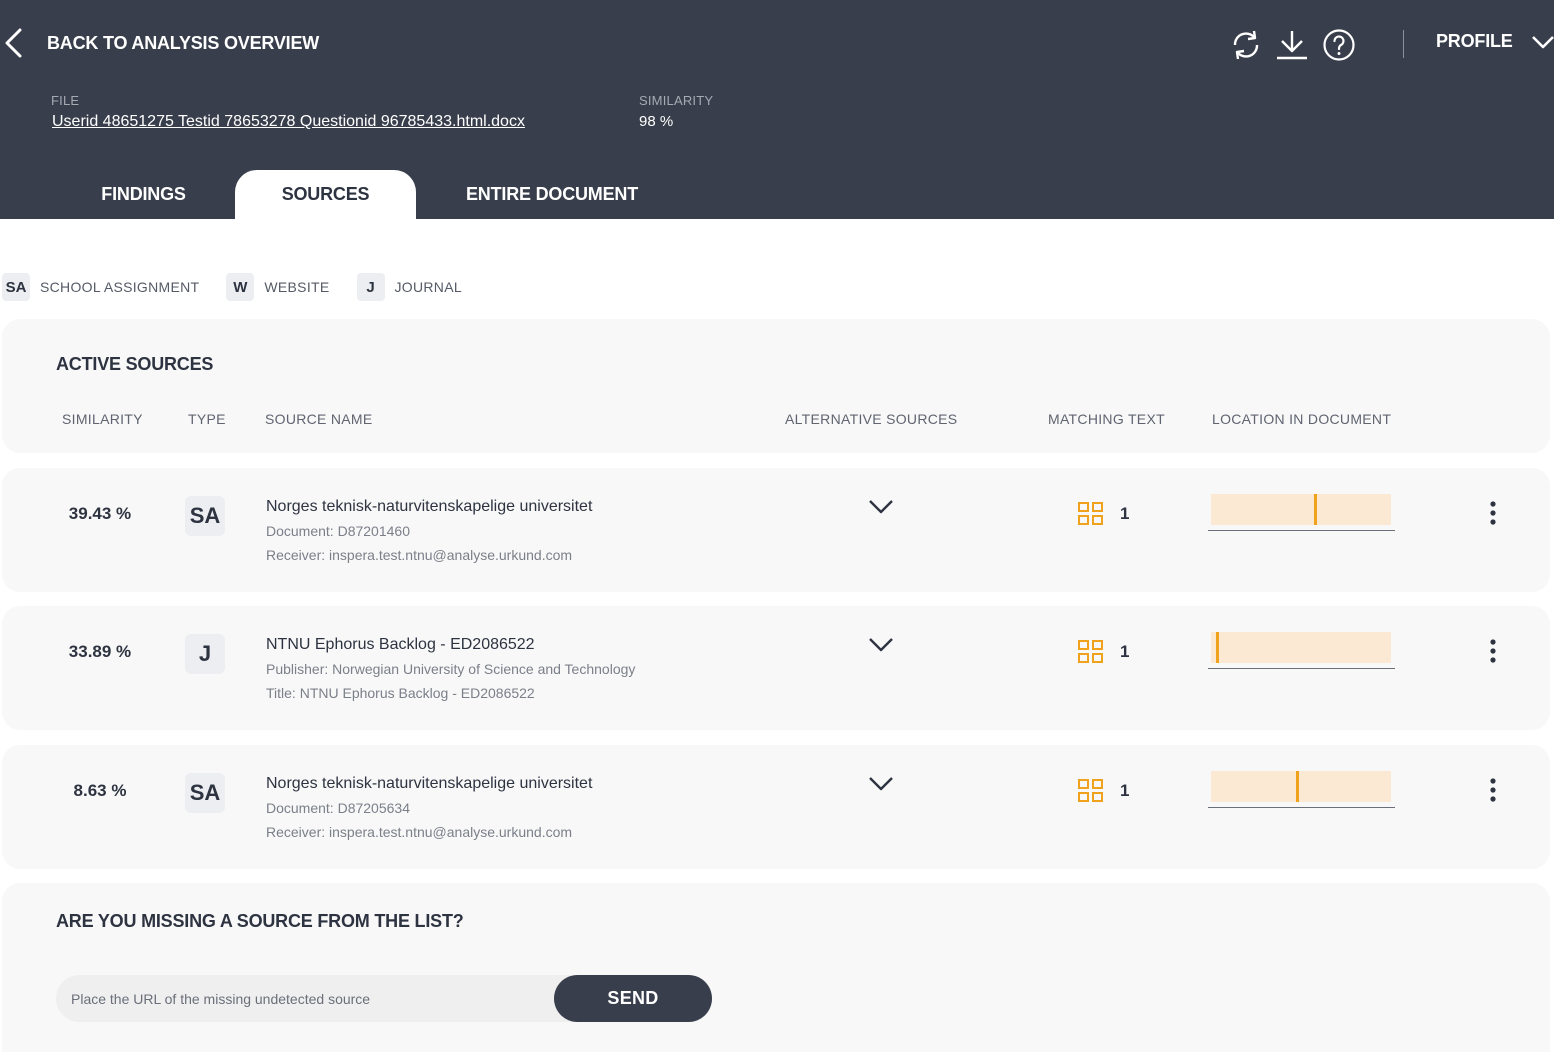 This screenshot has height=1052, width=1554. Describe the element at coordinates (260, 921) in the screenshot. I see `missing-source-title: ARE YOU MISSING A SOURCE FROM THE LIST?` at that location.